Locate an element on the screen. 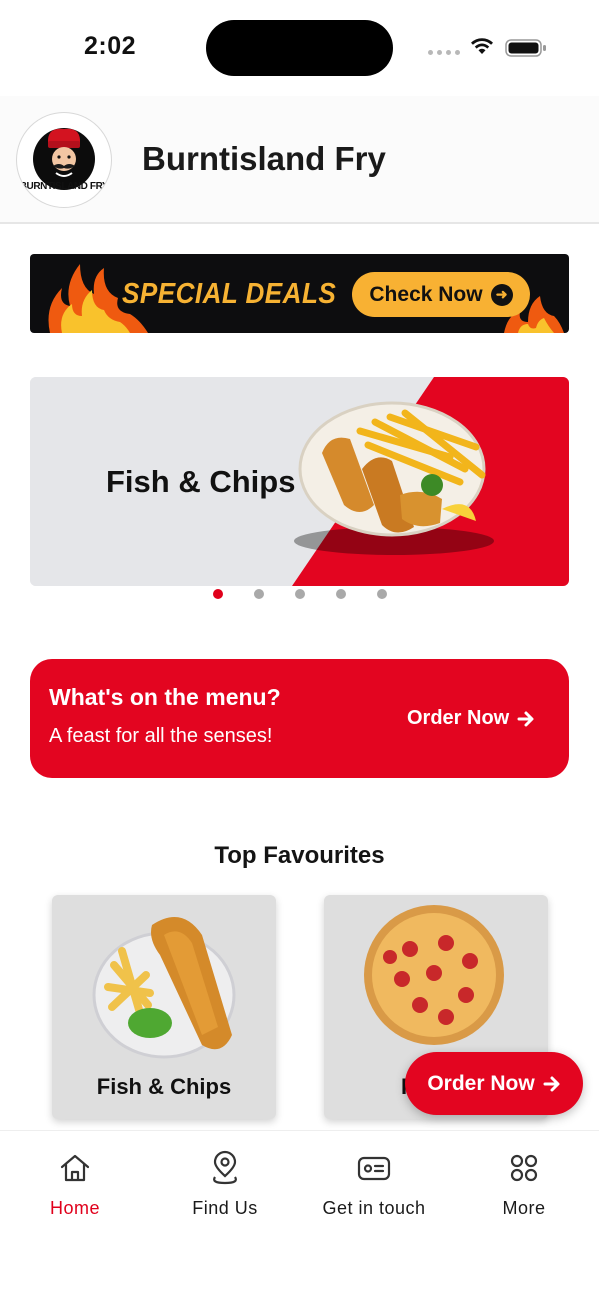 This screenshot has width=599, height=1301. tab-more-label: More is located at coordinates (524, 1208).